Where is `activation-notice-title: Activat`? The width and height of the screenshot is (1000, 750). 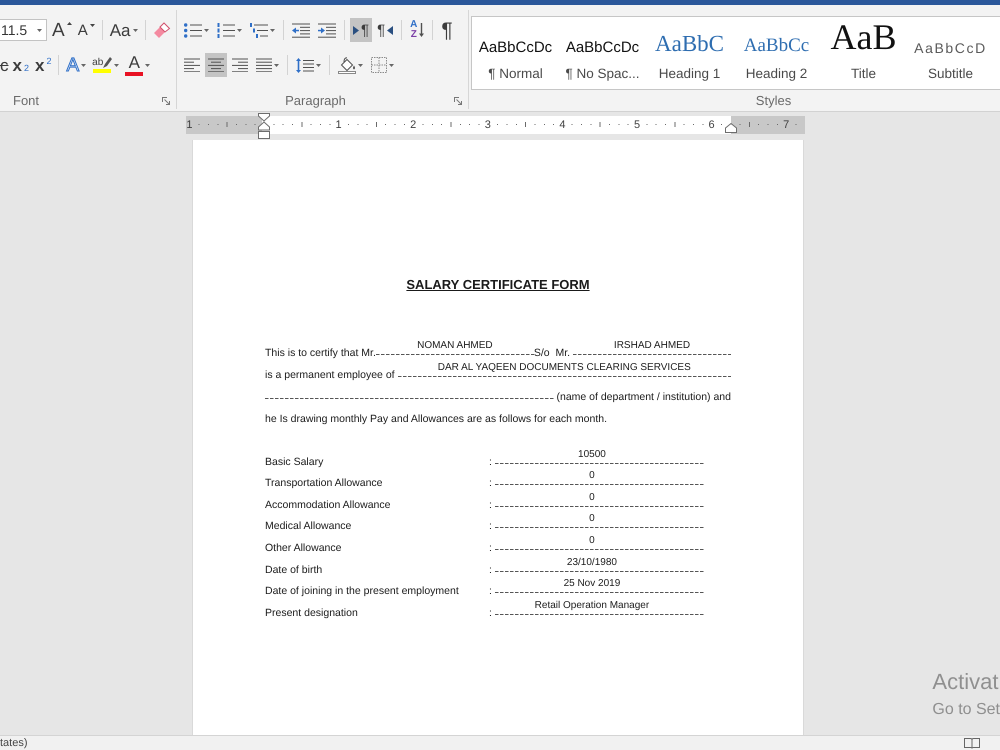
activation-notice-title: Activat is located at coordinates (965, 682).